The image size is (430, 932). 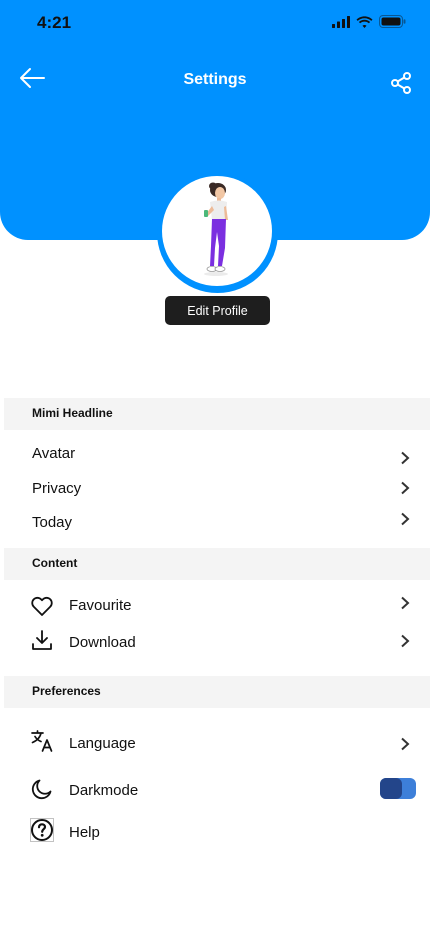 What do you see at coordinates (215, 834) in the screenshot?
I see `settings-item-help: Help` at bounding box center [215, 834].